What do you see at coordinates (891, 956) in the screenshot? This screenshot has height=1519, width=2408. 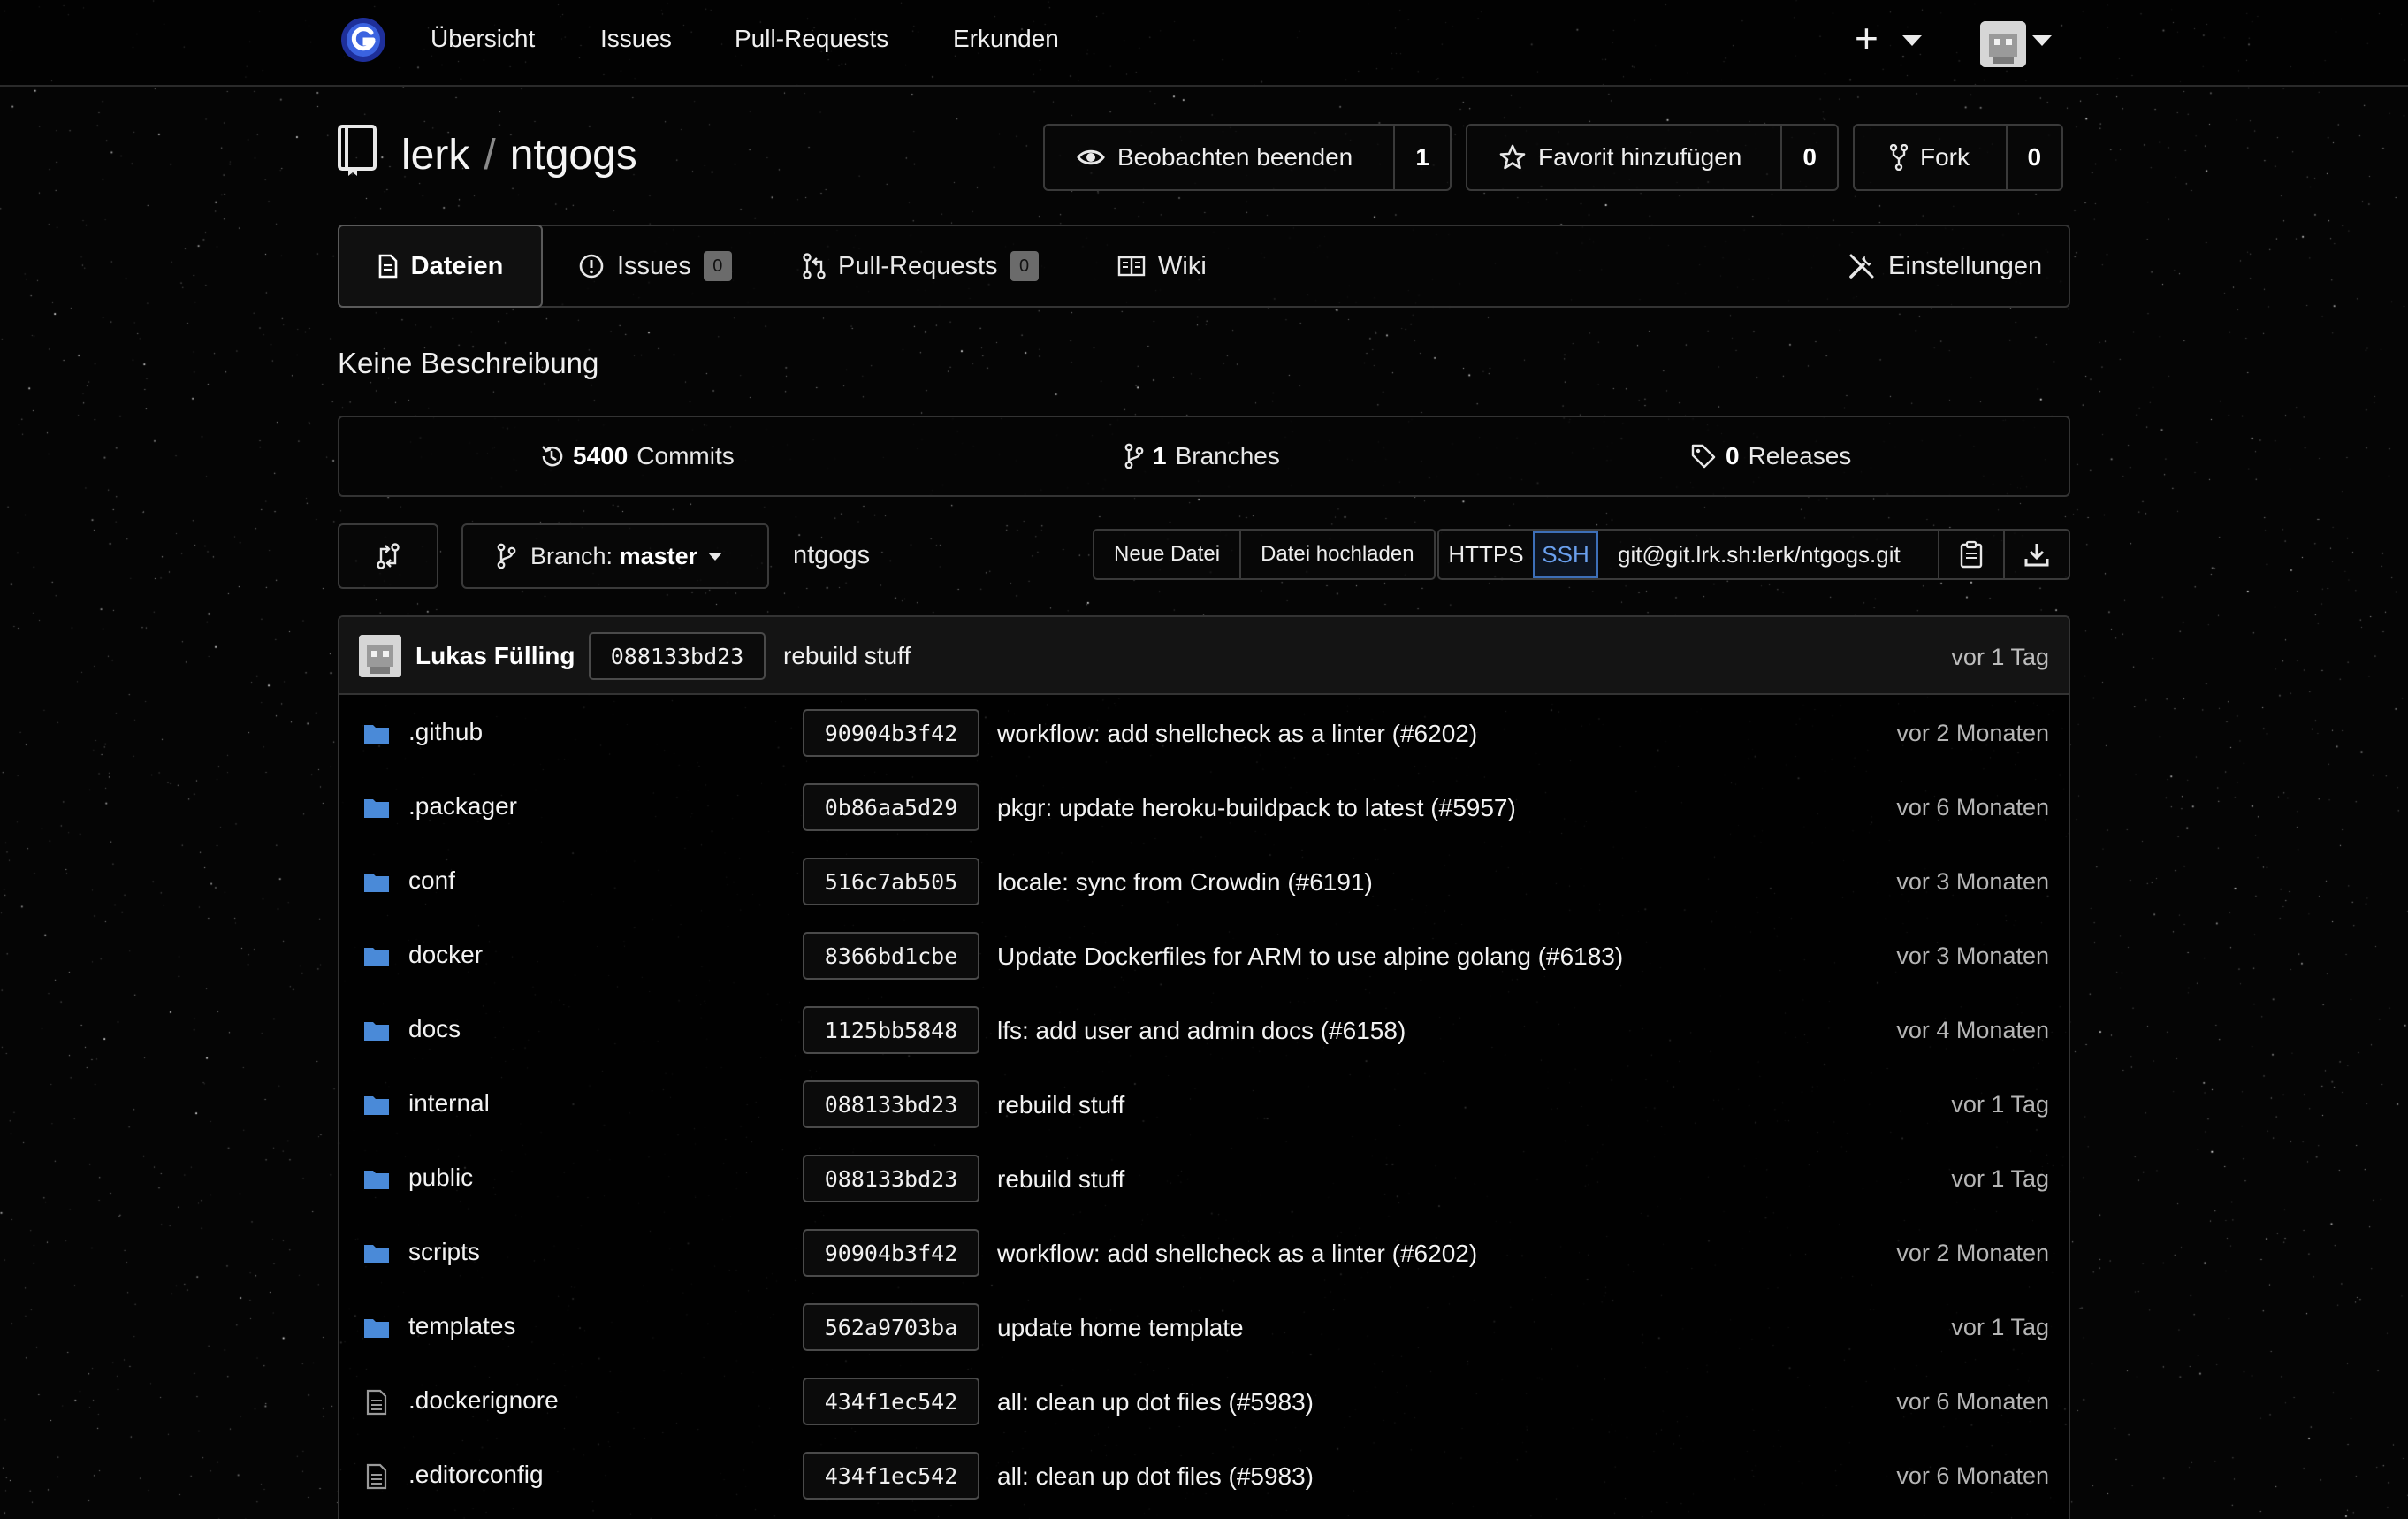 I see `commit-sha-link: 8366bd1cbe` at bounding box center [891, 956].